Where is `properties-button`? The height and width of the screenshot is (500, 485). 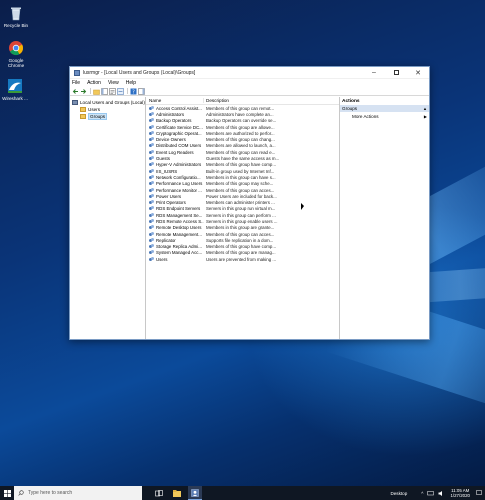 properties-button is located at coordinates (112, 91).